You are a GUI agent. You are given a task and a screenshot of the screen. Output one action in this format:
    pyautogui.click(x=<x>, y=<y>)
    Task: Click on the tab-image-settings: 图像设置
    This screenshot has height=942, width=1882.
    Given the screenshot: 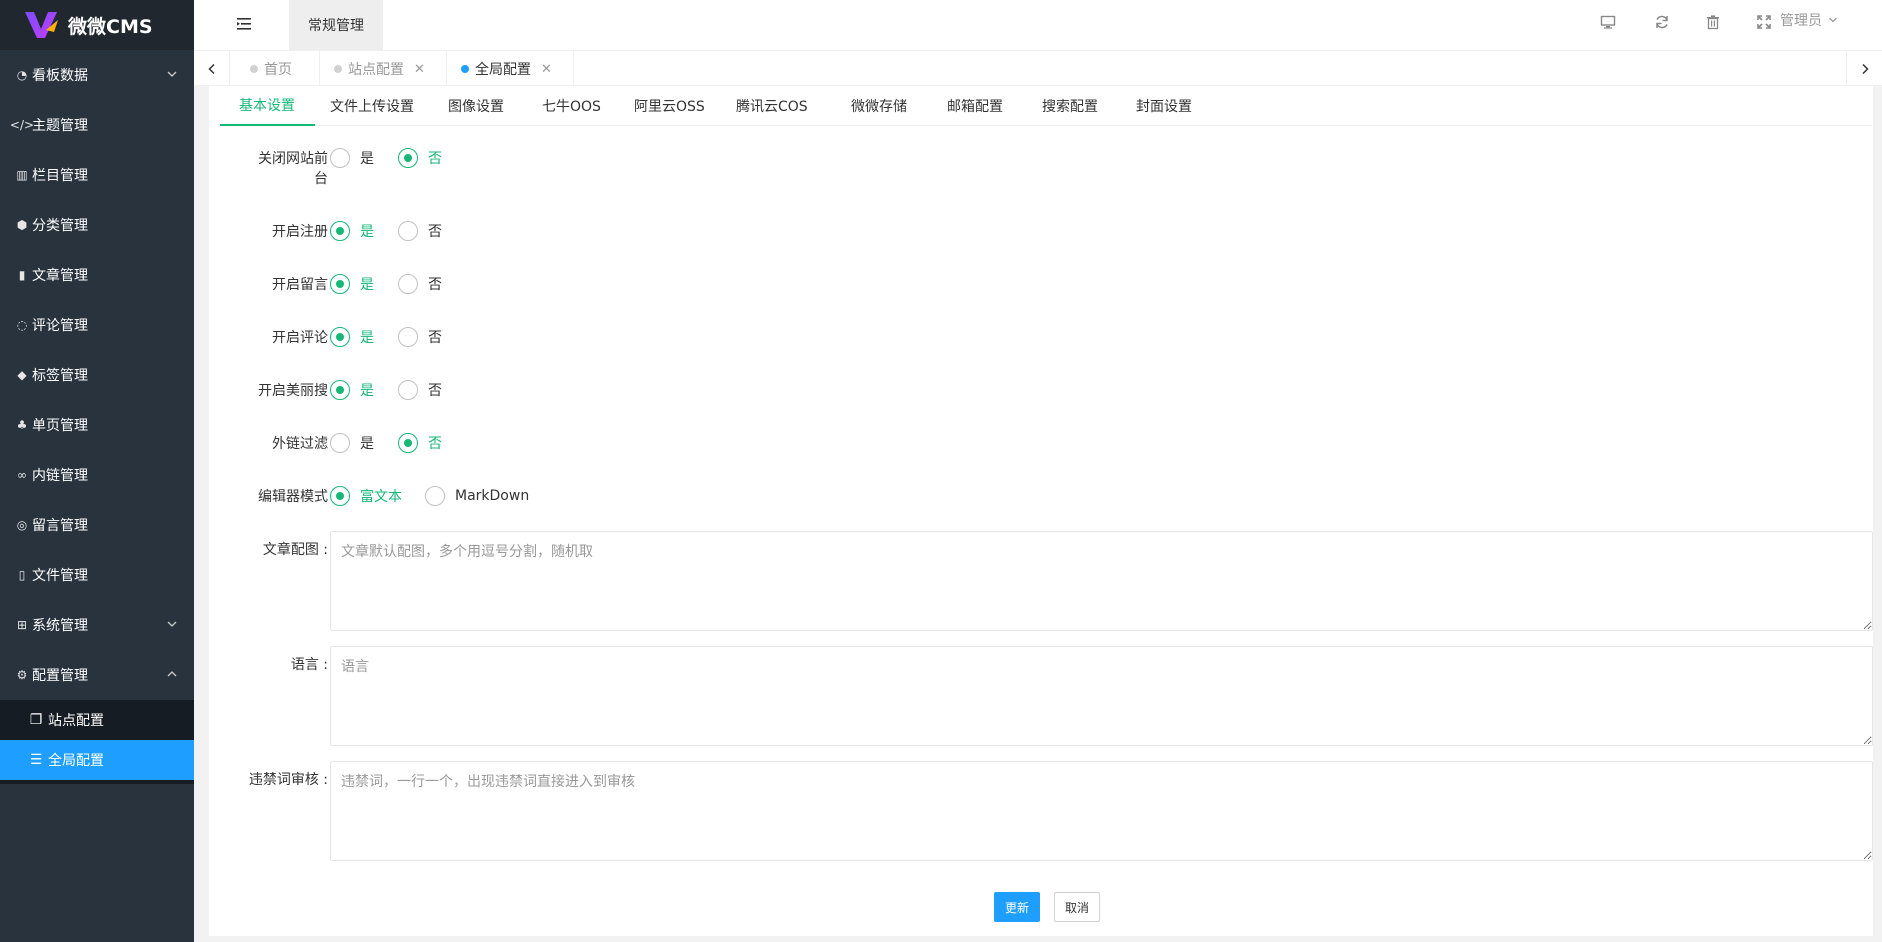 What is the action you would take?
    pyautogui.click(x=476, y=106)
    